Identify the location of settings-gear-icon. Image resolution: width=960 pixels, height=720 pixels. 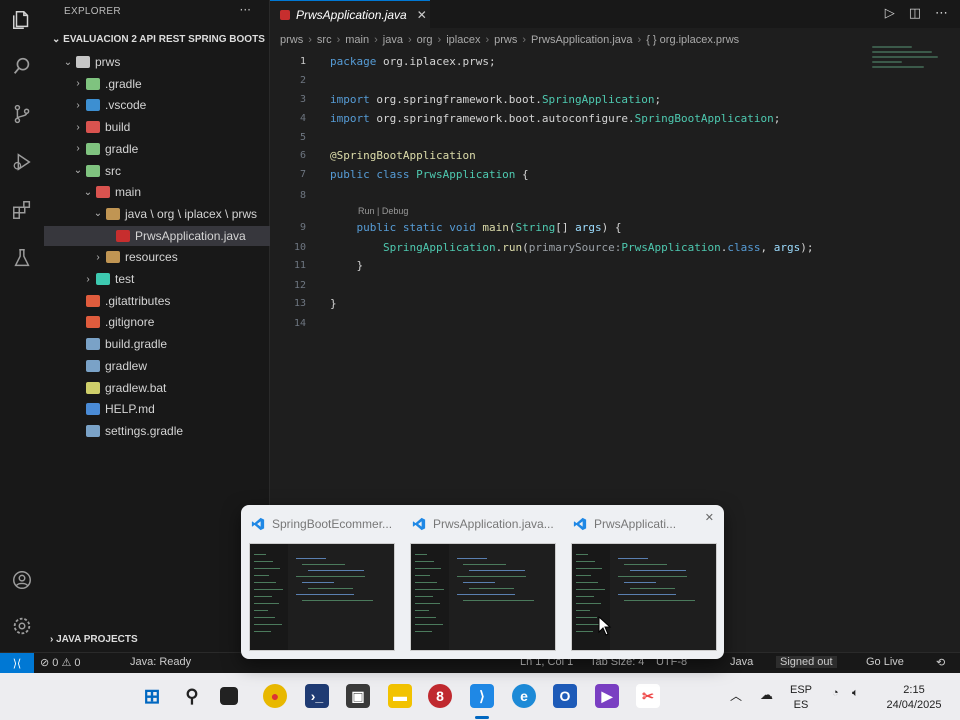
(22, 626).